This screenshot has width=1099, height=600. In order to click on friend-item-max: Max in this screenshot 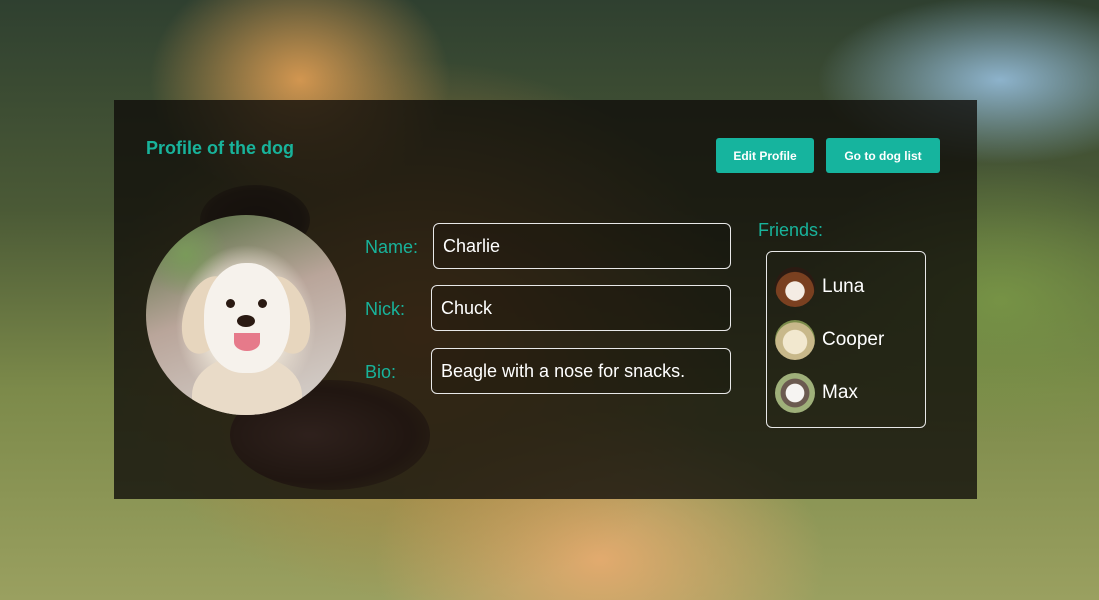, I will do `click(816, 393)`.